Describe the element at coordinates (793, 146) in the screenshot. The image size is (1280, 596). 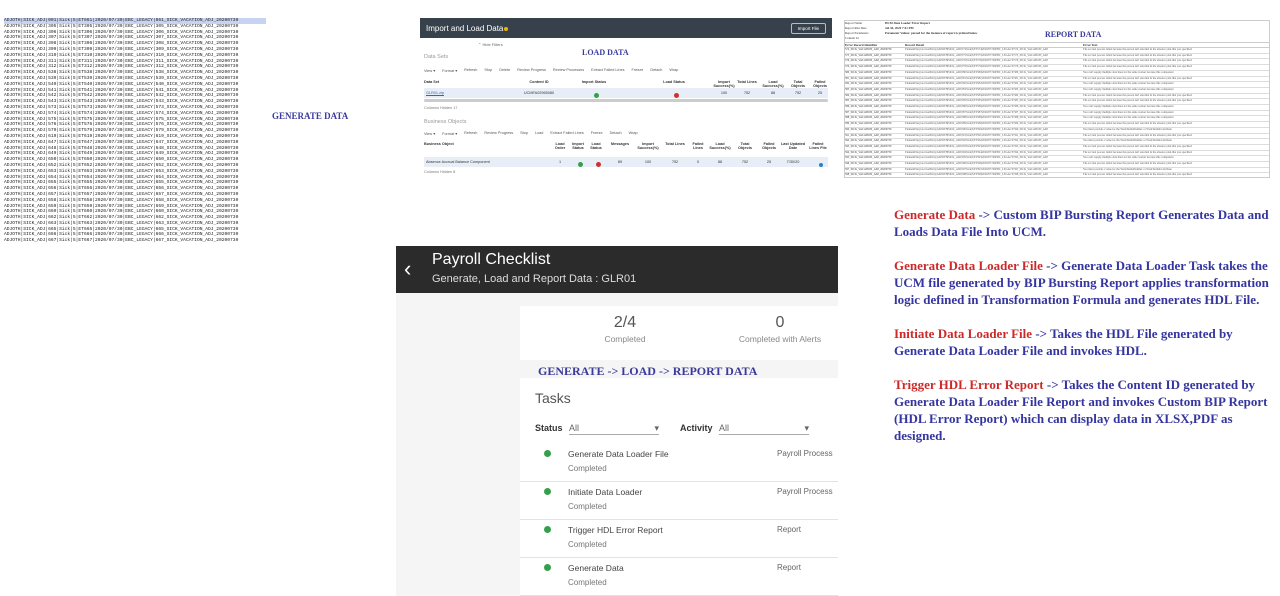
I see `col-header: Last Updated Date` at that location.